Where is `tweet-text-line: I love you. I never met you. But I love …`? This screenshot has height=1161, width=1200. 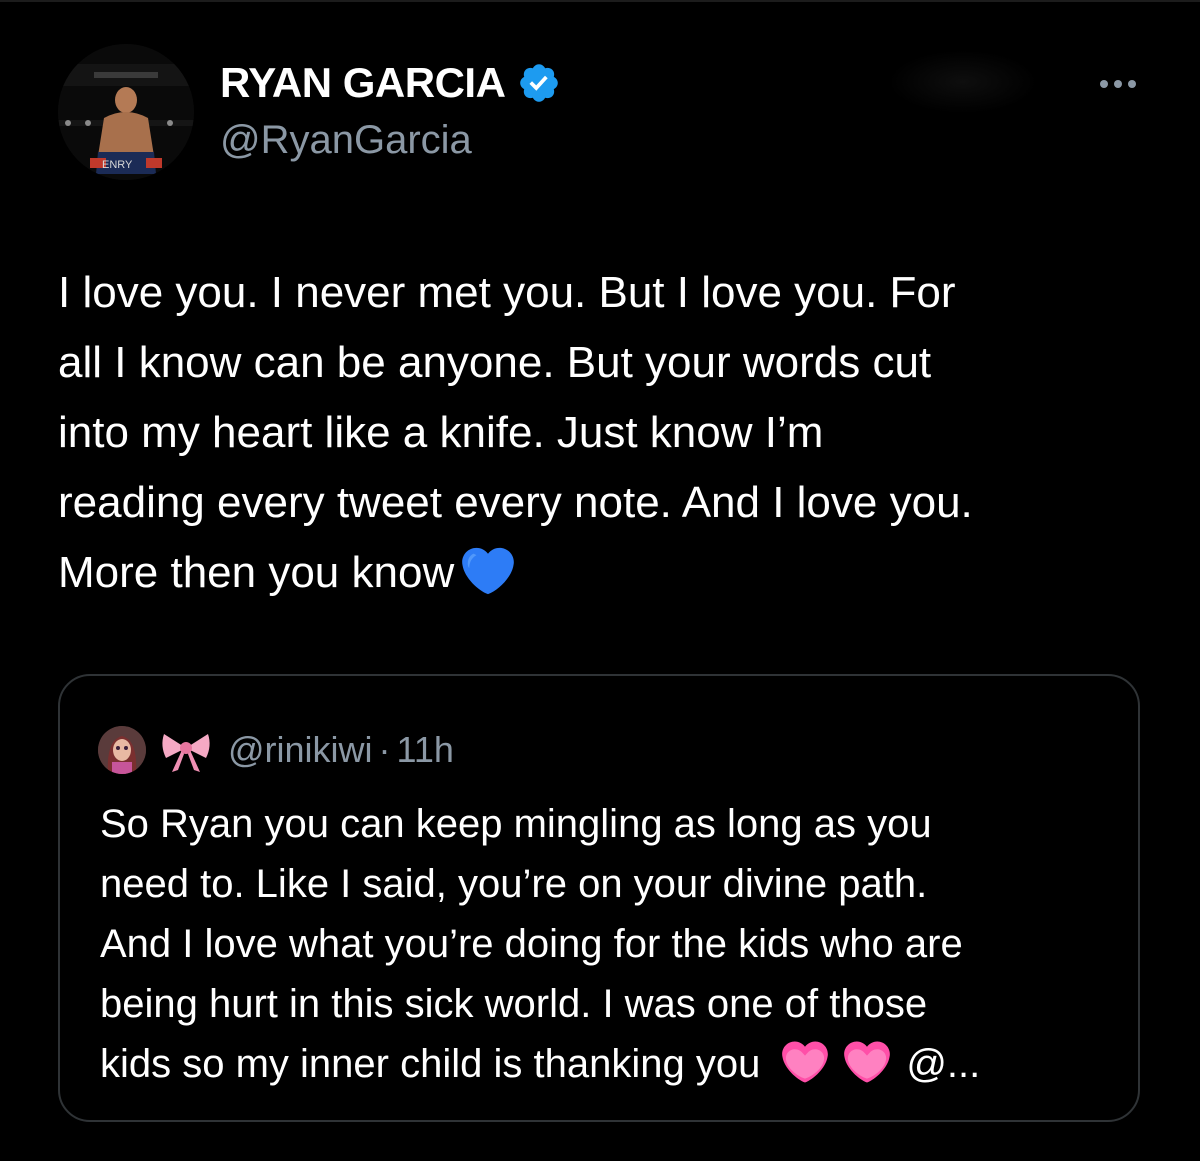
tweet-text-line: I love you. I never met you. But I love … is located at coordinates (507, 292).